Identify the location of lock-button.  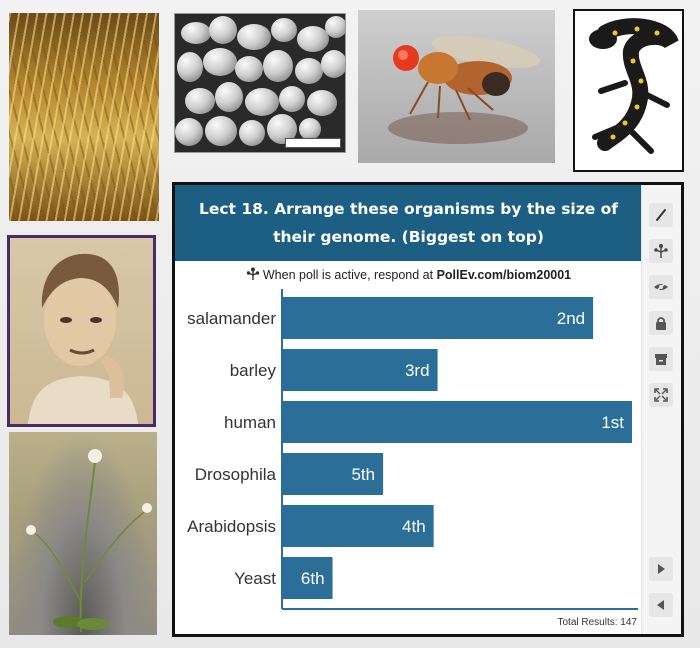
(661, 323).